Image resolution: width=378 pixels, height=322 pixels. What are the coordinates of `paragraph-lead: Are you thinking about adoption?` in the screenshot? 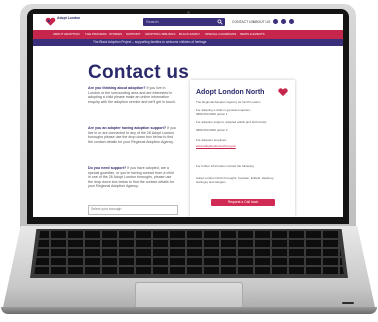 It's located at (117, 88).